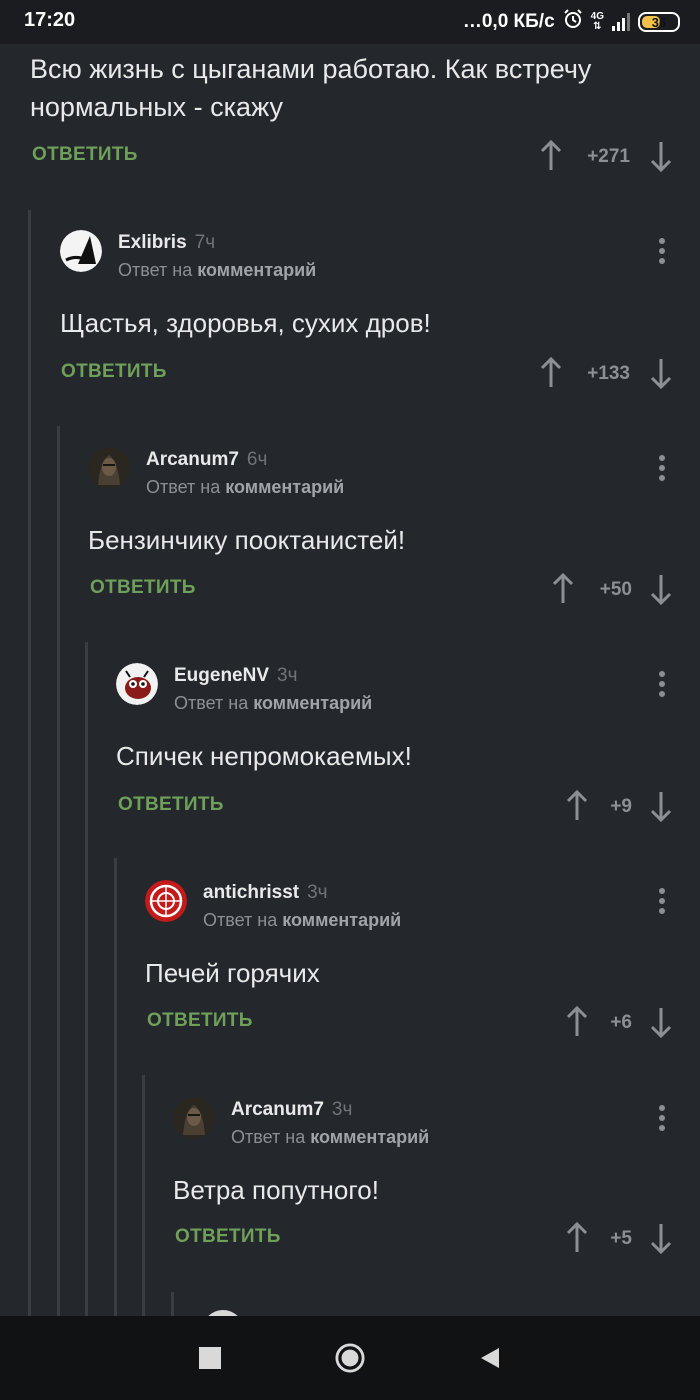  I want to click on comment-text: Щастья, здоровья, сухих дров!, so click(245, 323).